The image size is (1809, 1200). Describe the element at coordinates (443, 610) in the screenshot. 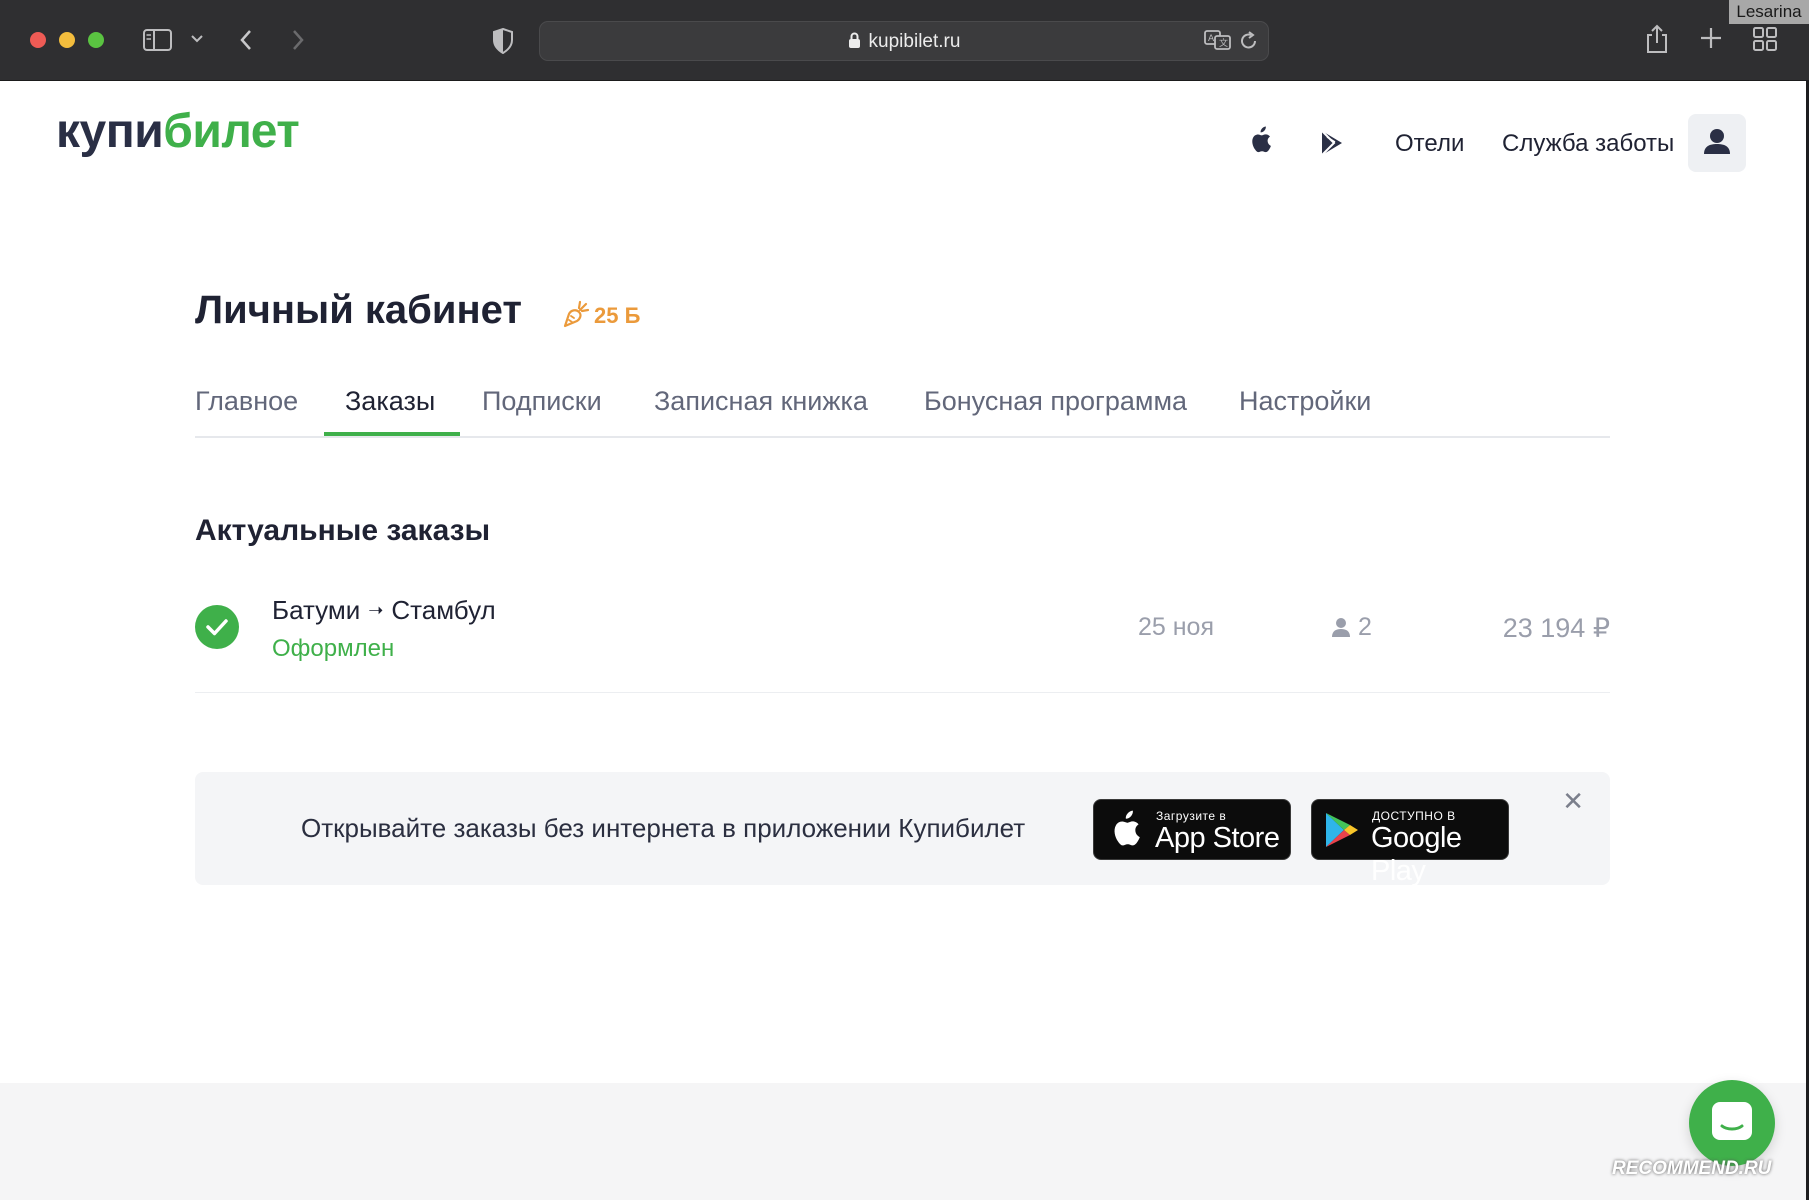

I see `destination-city: Стамбул` at that location.